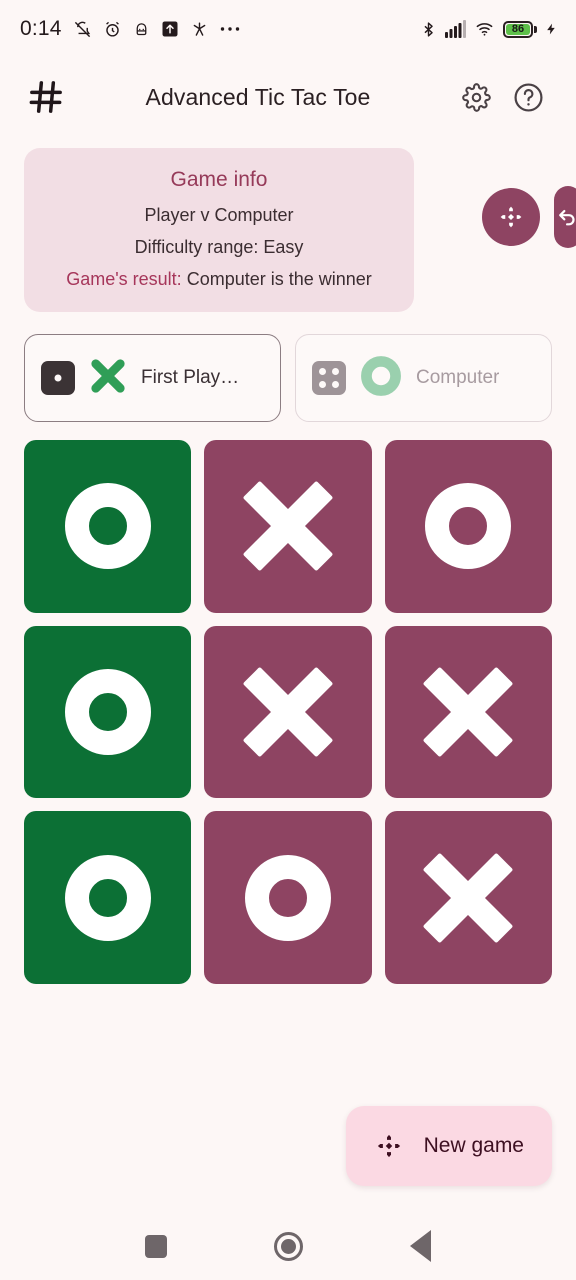  Describe the element at coordinates (130, 29) in the screenshot. I see `status-bar-left: 0:14` at that location.